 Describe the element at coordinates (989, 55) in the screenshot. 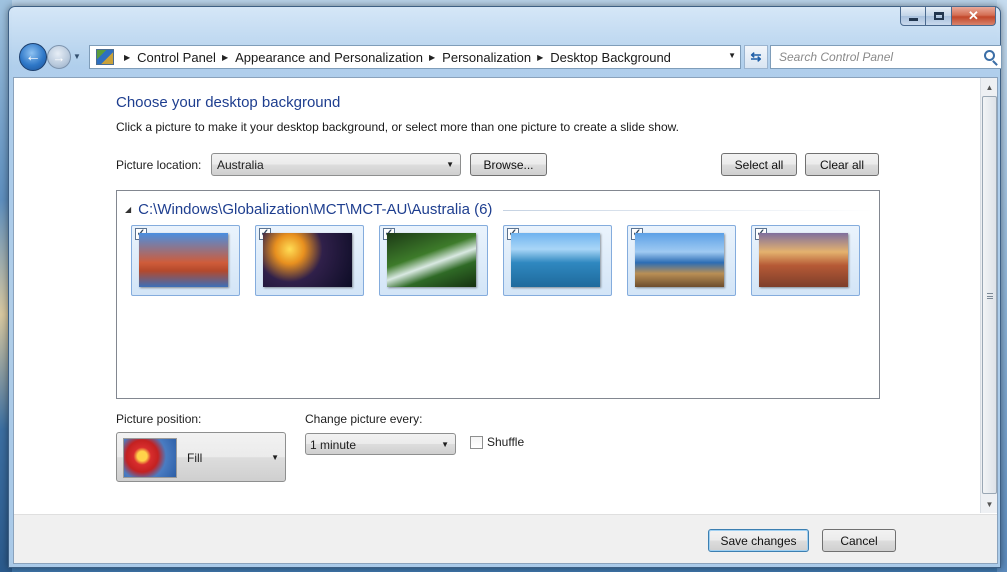

I see `search-icon` at that location.